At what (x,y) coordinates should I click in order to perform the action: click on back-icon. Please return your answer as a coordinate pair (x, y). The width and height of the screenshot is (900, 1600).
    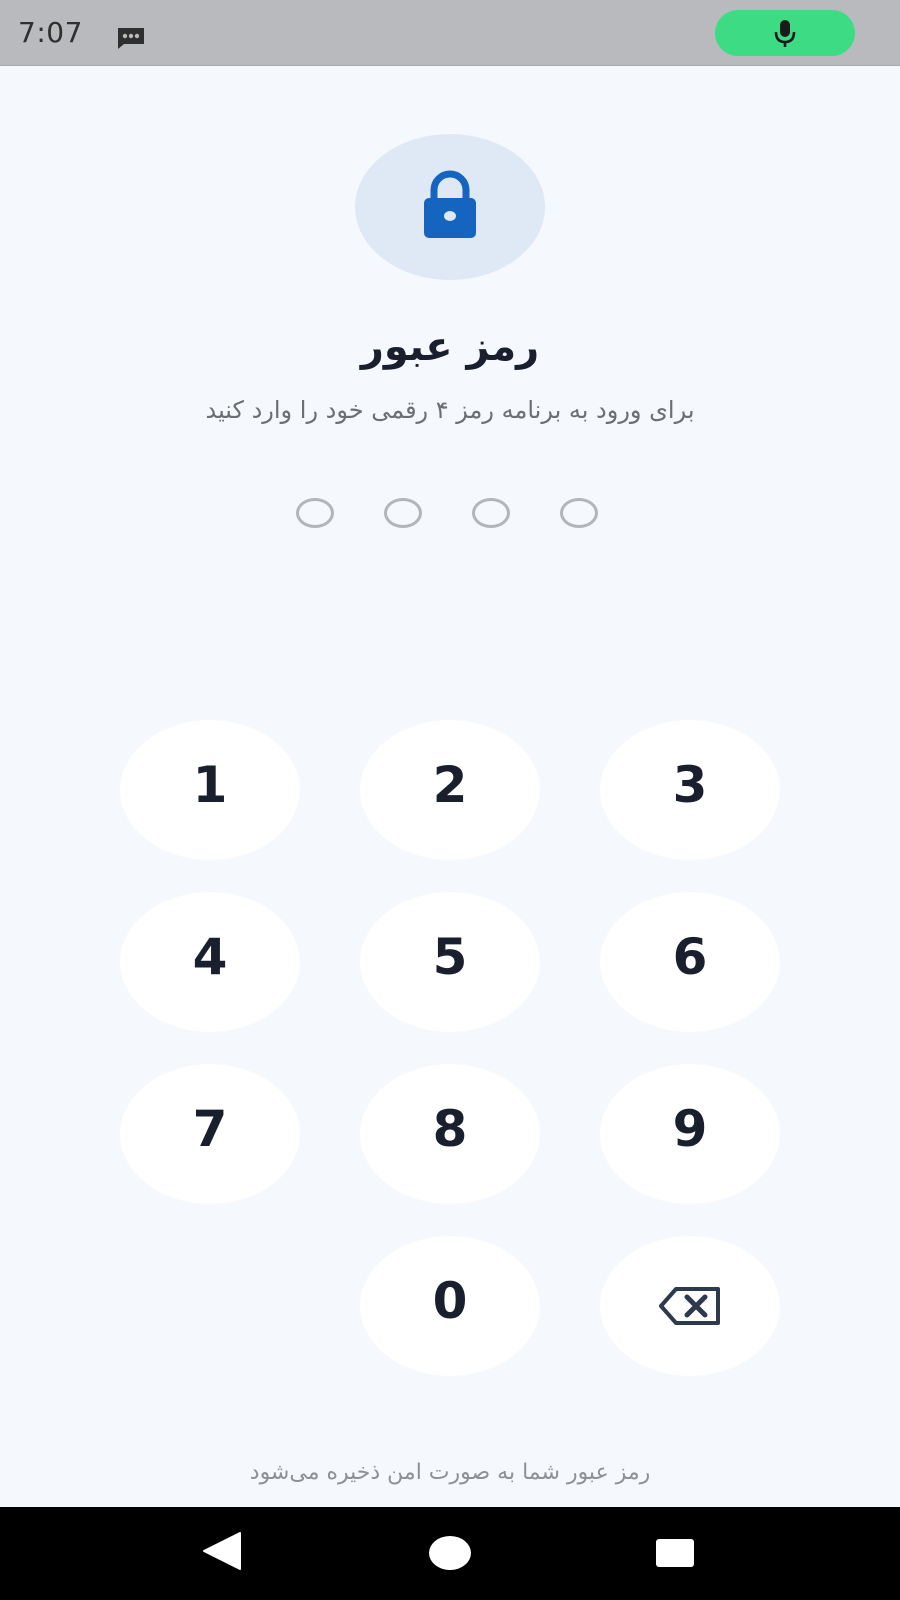
    Looking at the image, I should click on (222, 1551).